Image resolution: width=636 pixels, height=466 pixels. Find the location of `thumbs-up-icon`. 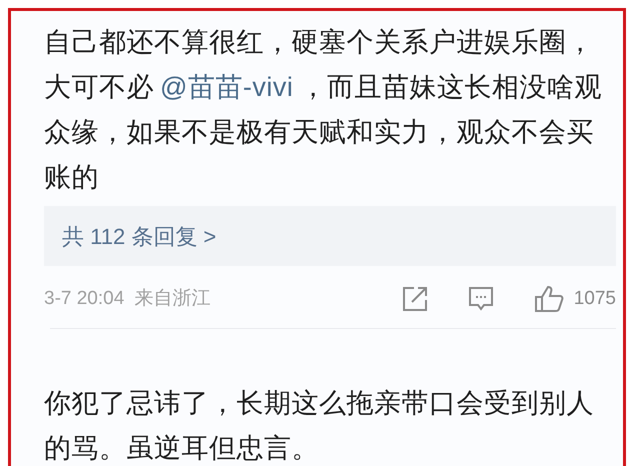

thumbs-up-icon is located at coordinates (549, 299).